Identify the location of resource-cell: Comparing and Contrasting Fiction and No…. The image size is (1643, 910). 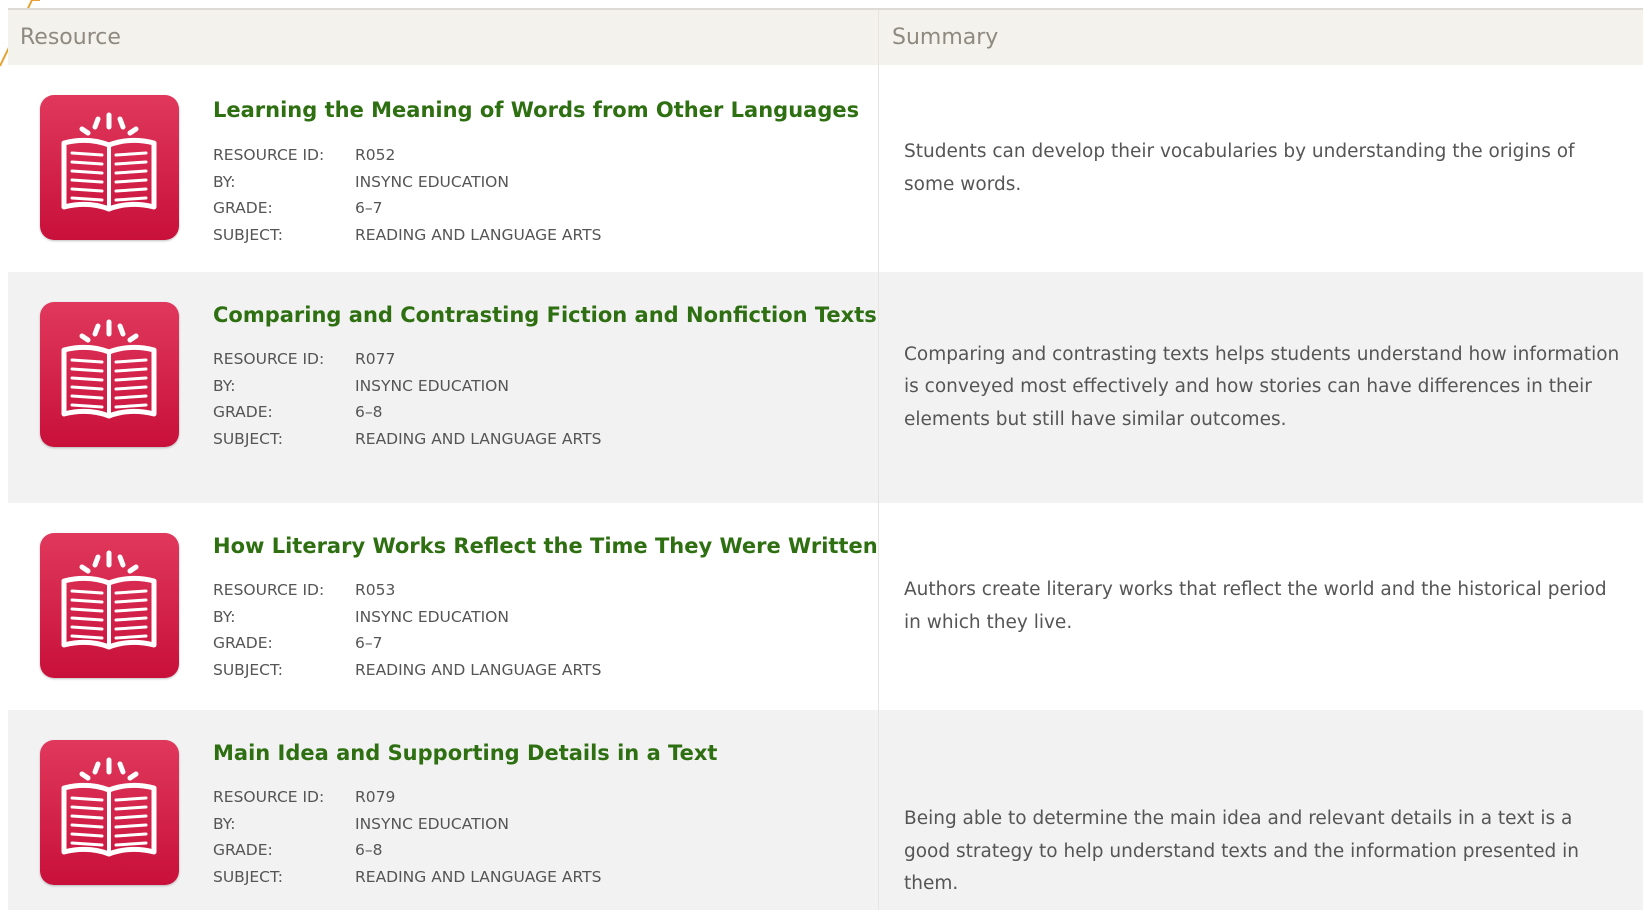
(443, 387).